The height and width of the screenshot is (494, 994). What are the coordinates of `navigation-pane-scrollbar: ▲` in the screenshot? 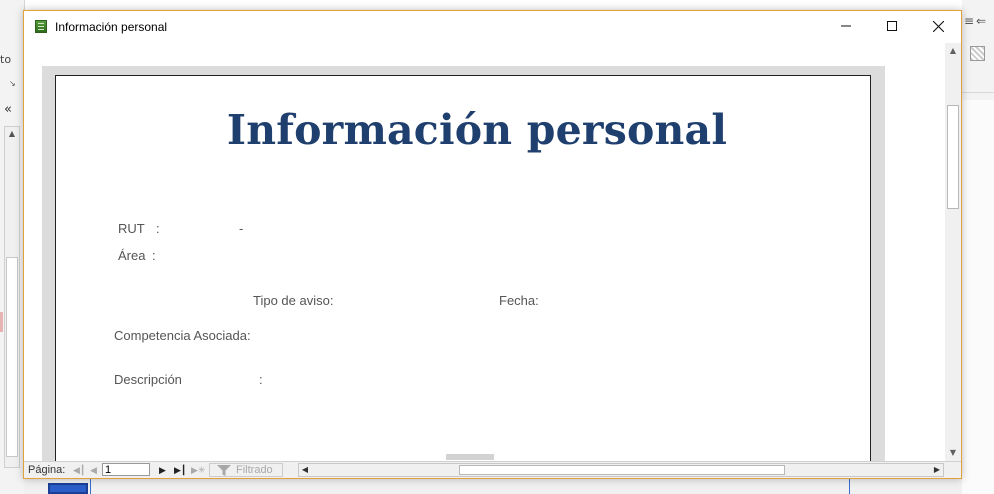 It's located at (12, 297).